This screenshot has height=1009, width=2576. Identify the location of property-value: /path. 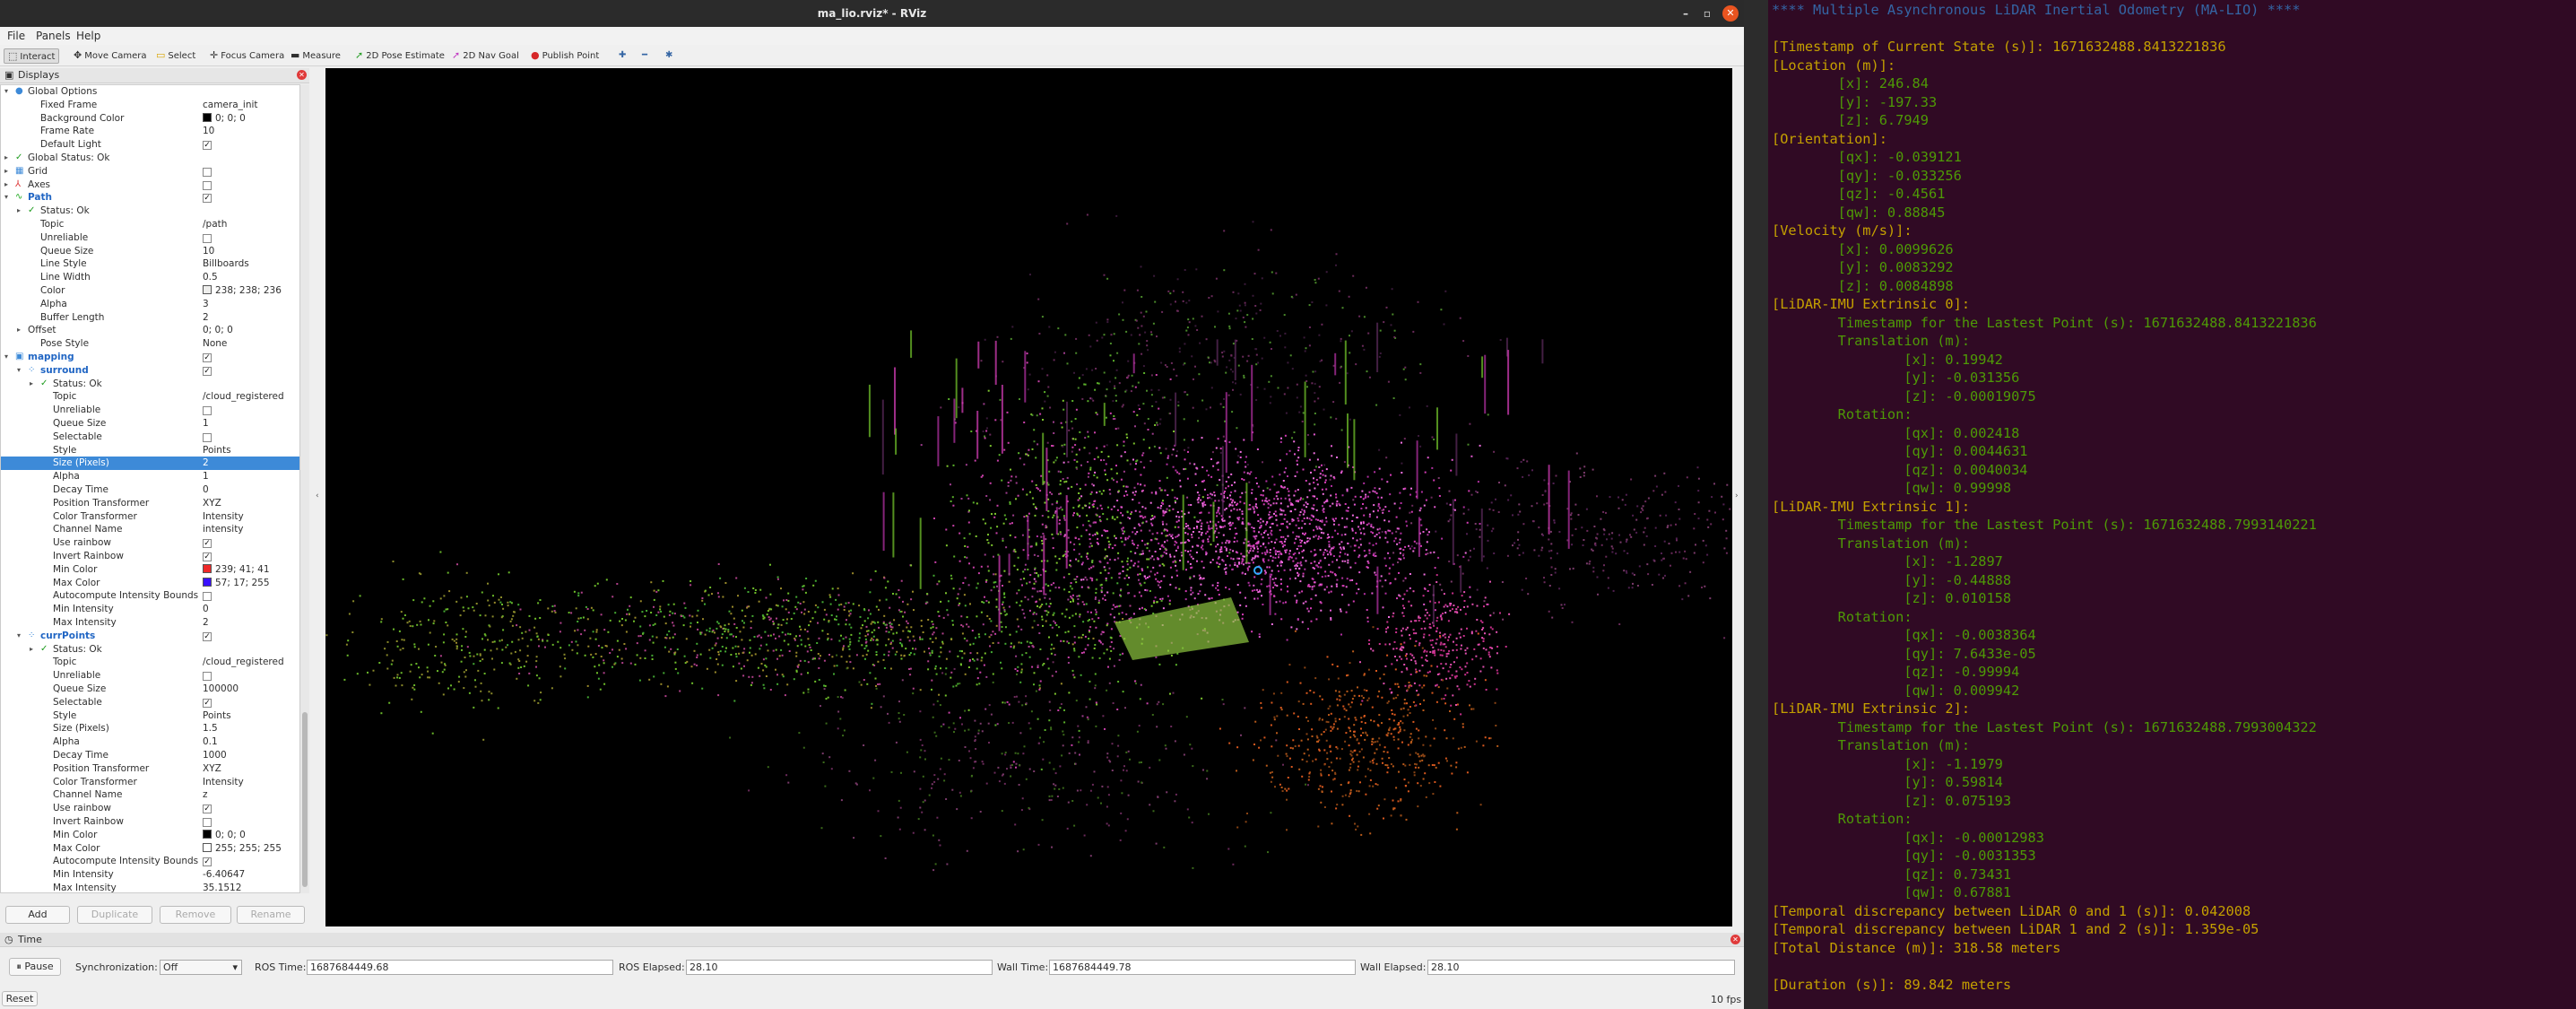
(215, 224).